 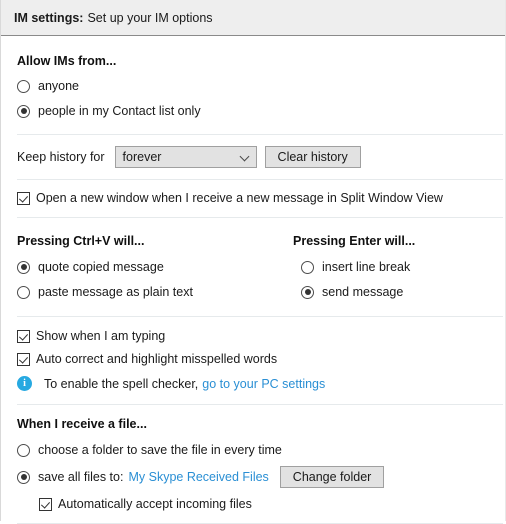 What do you see at coordinates (115, 292) in the screenshot?
I see `radio-paste-plain-label: paste message as plain text` at bounding box center [115, 292].